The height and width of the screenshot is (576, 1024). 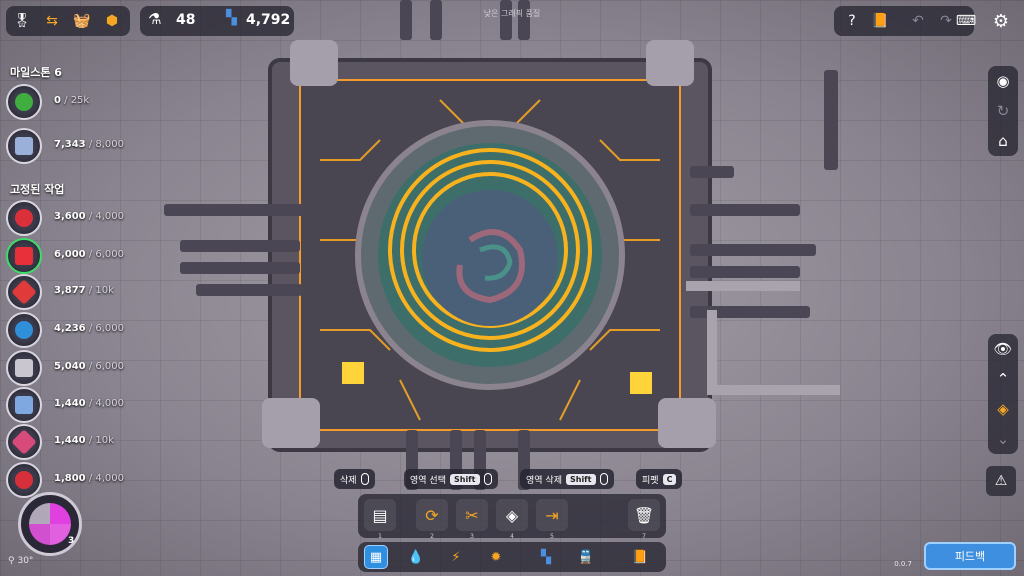 I want to click on pinned-progress: 4,236 / 6,000, so click(x=89, y=328).